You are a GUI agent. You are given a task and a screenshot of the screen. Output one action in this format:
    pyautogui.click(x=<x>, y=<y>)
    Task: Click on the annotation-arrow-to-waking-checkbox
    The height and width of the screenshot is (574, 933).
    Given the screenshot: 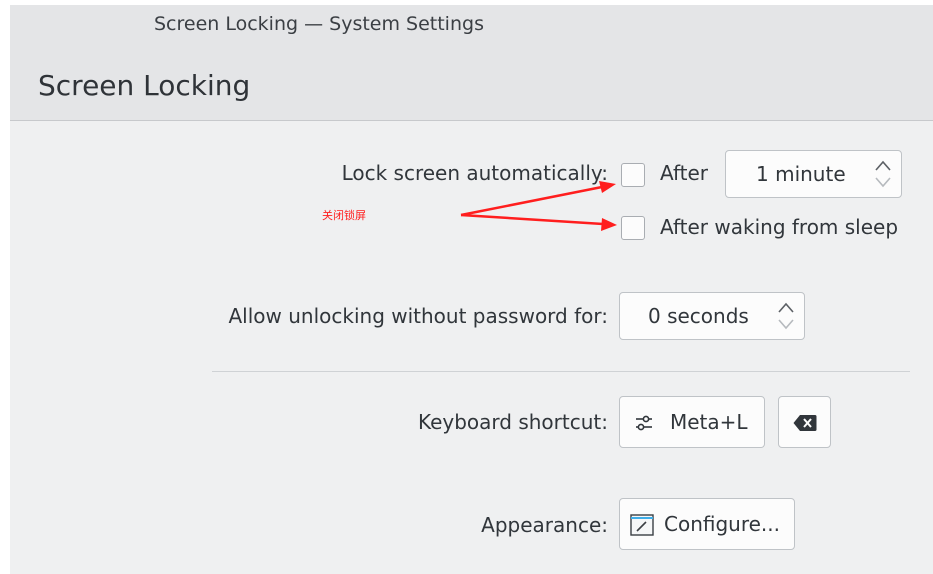 What is the action you would take?
    pyautogui.click(x=532, y=219)
    